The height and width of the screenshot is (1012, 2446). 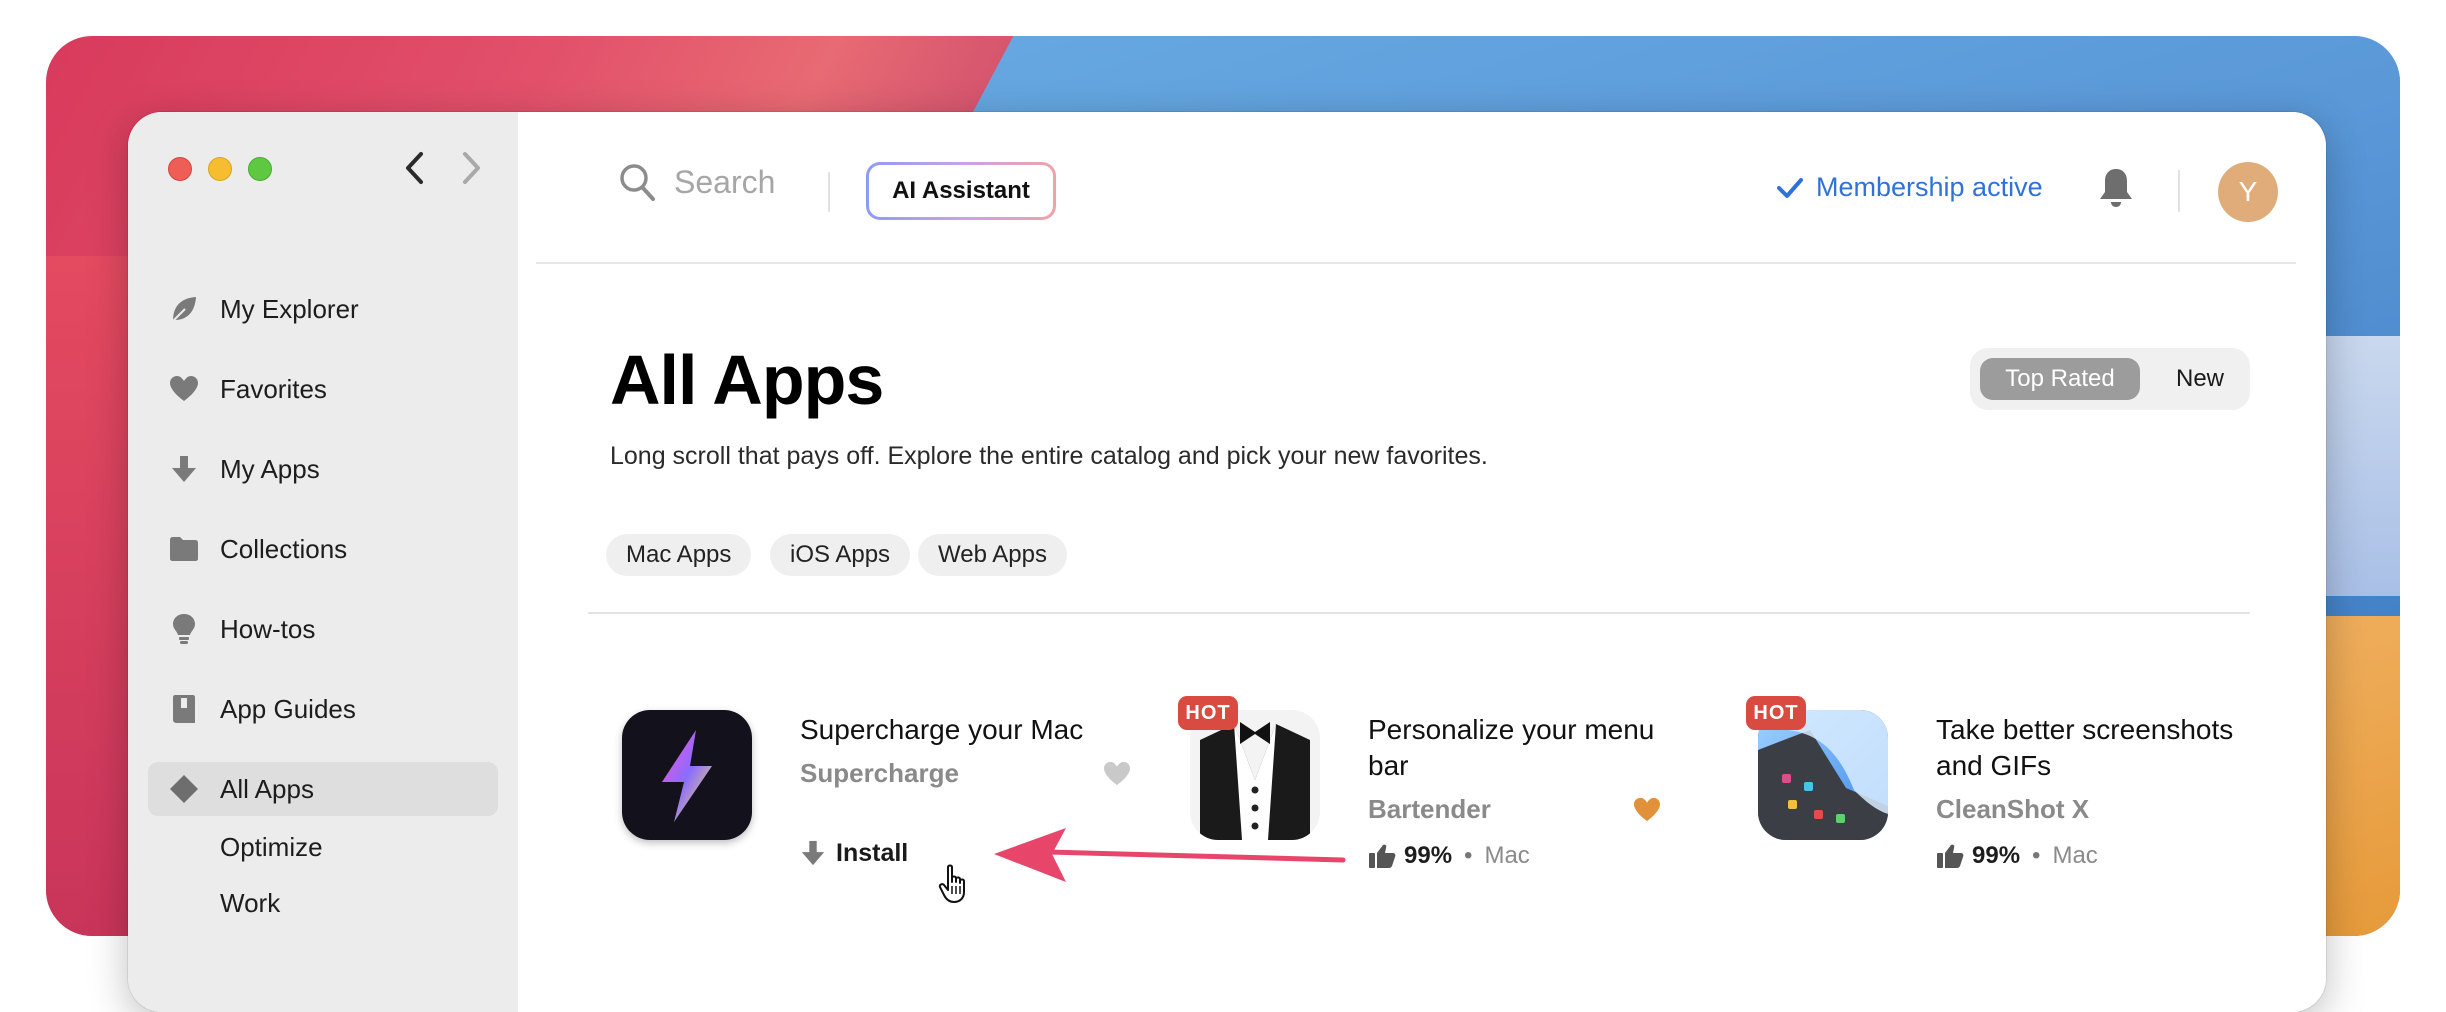 What do you see at coordinates (270, 468) in the screenshot?
I see `sidebar-item-label: My Apps` at bounding box center [270, 468].